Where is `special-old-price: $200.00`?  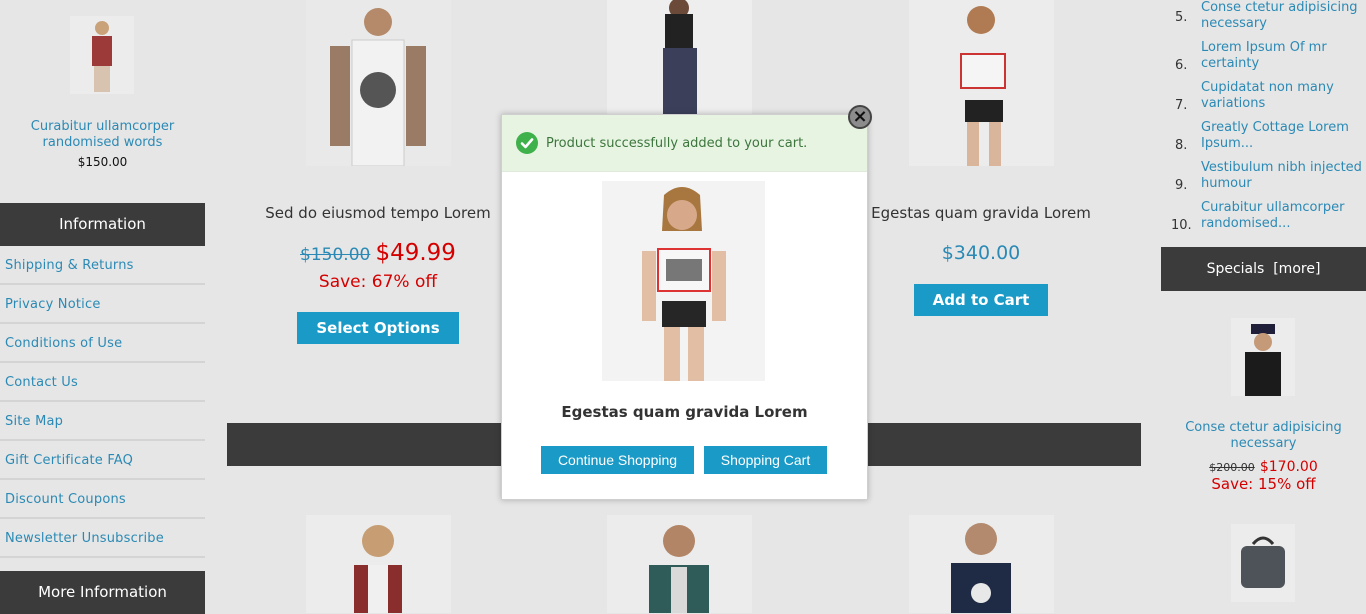 special-old-price: $200.00 is located at coordinates (1232, 467).